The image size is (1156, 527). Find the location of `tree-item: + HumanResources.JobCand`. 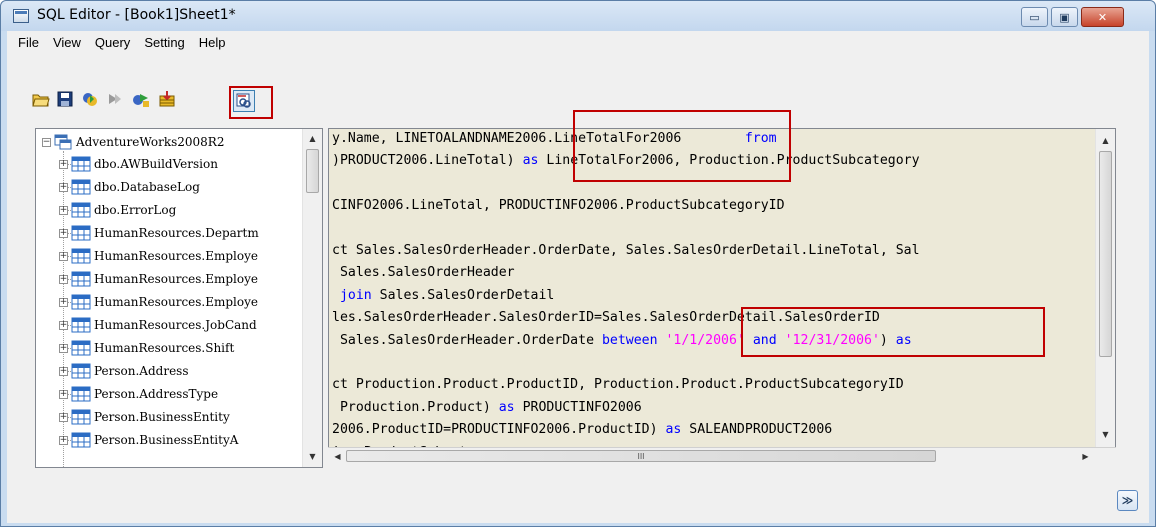

tree-item: + HumanResources.JobCand is located at coordinates (158, 325).